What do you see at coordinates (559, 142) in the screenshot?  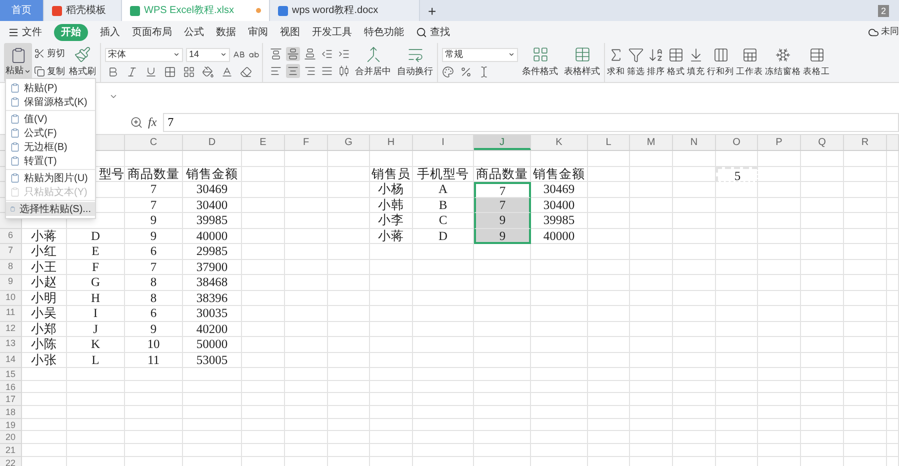 I see `column-header: K` at bounding box center [559, 142].